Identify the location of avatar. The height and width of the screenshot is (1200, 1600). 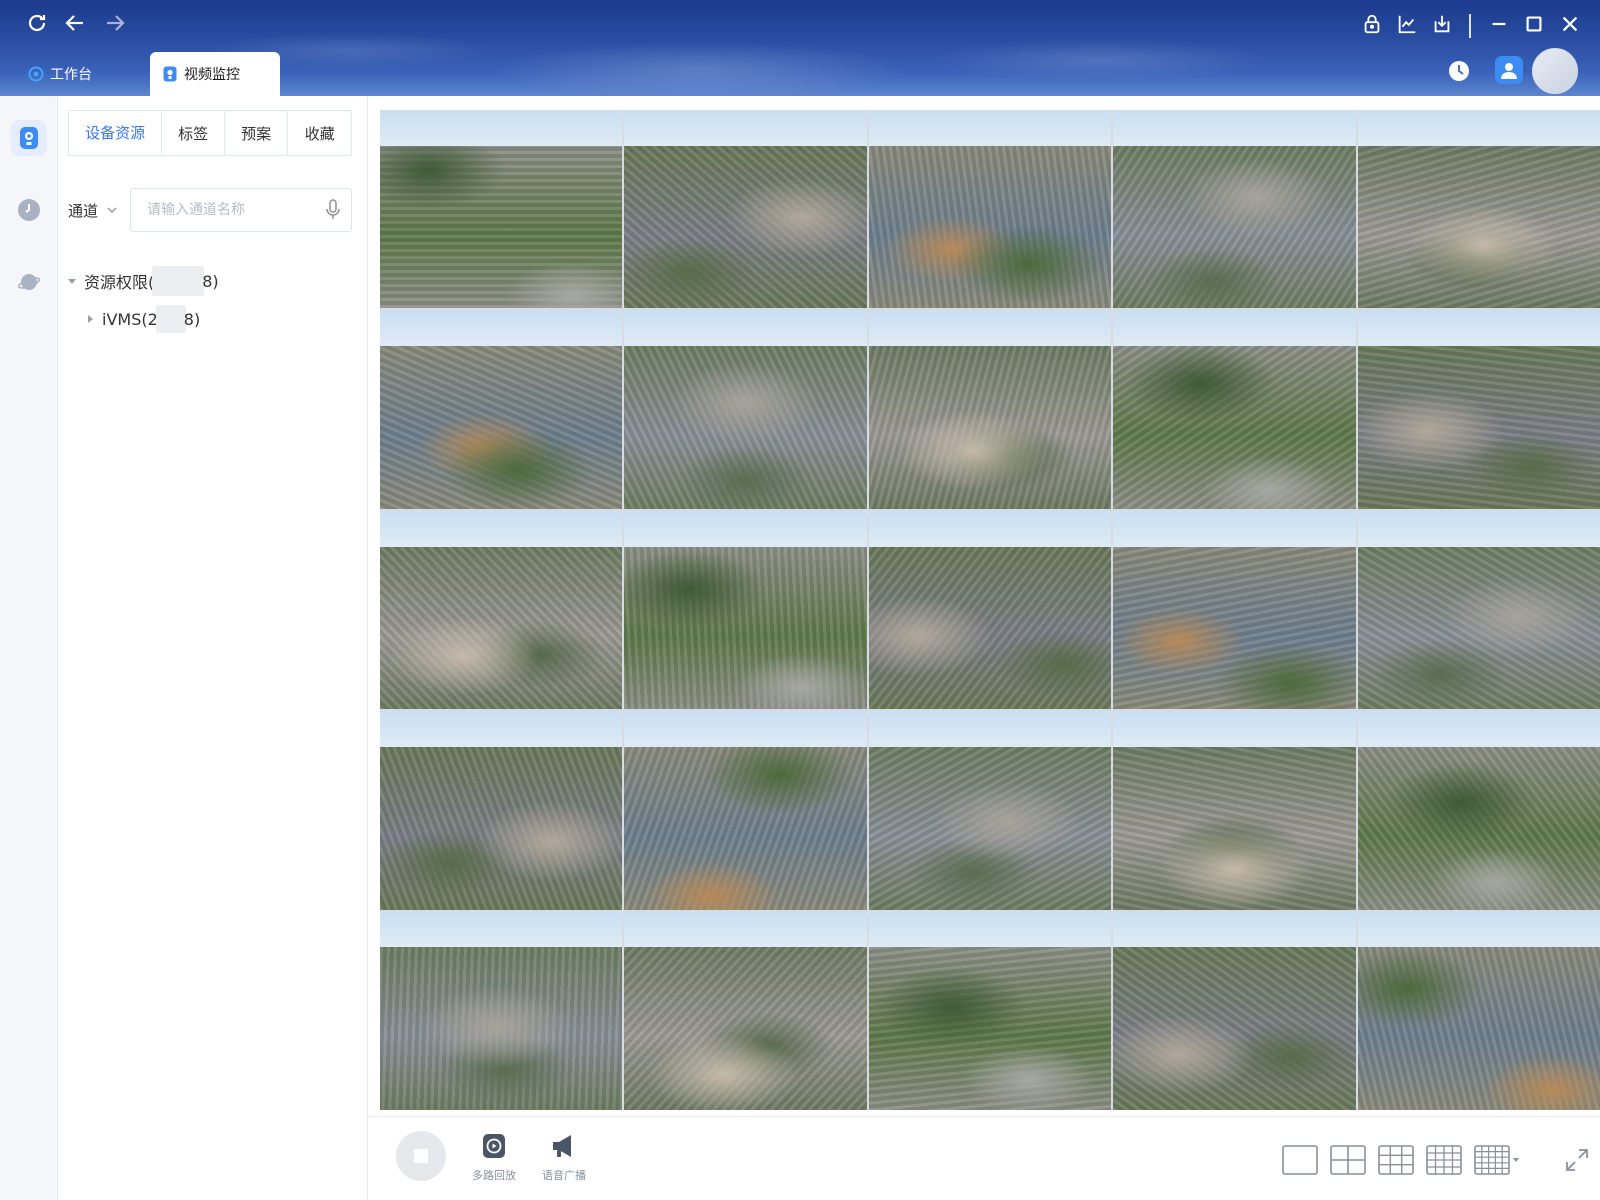
(1555, 71).